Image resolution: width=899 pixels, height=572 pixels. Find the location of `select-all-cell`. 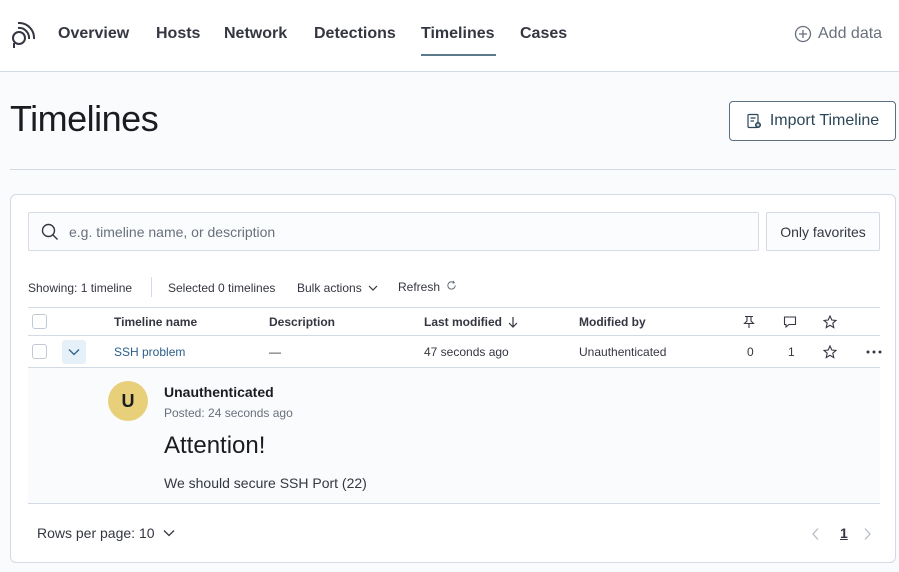

select-all-cell is located at coordinates (39, 321).